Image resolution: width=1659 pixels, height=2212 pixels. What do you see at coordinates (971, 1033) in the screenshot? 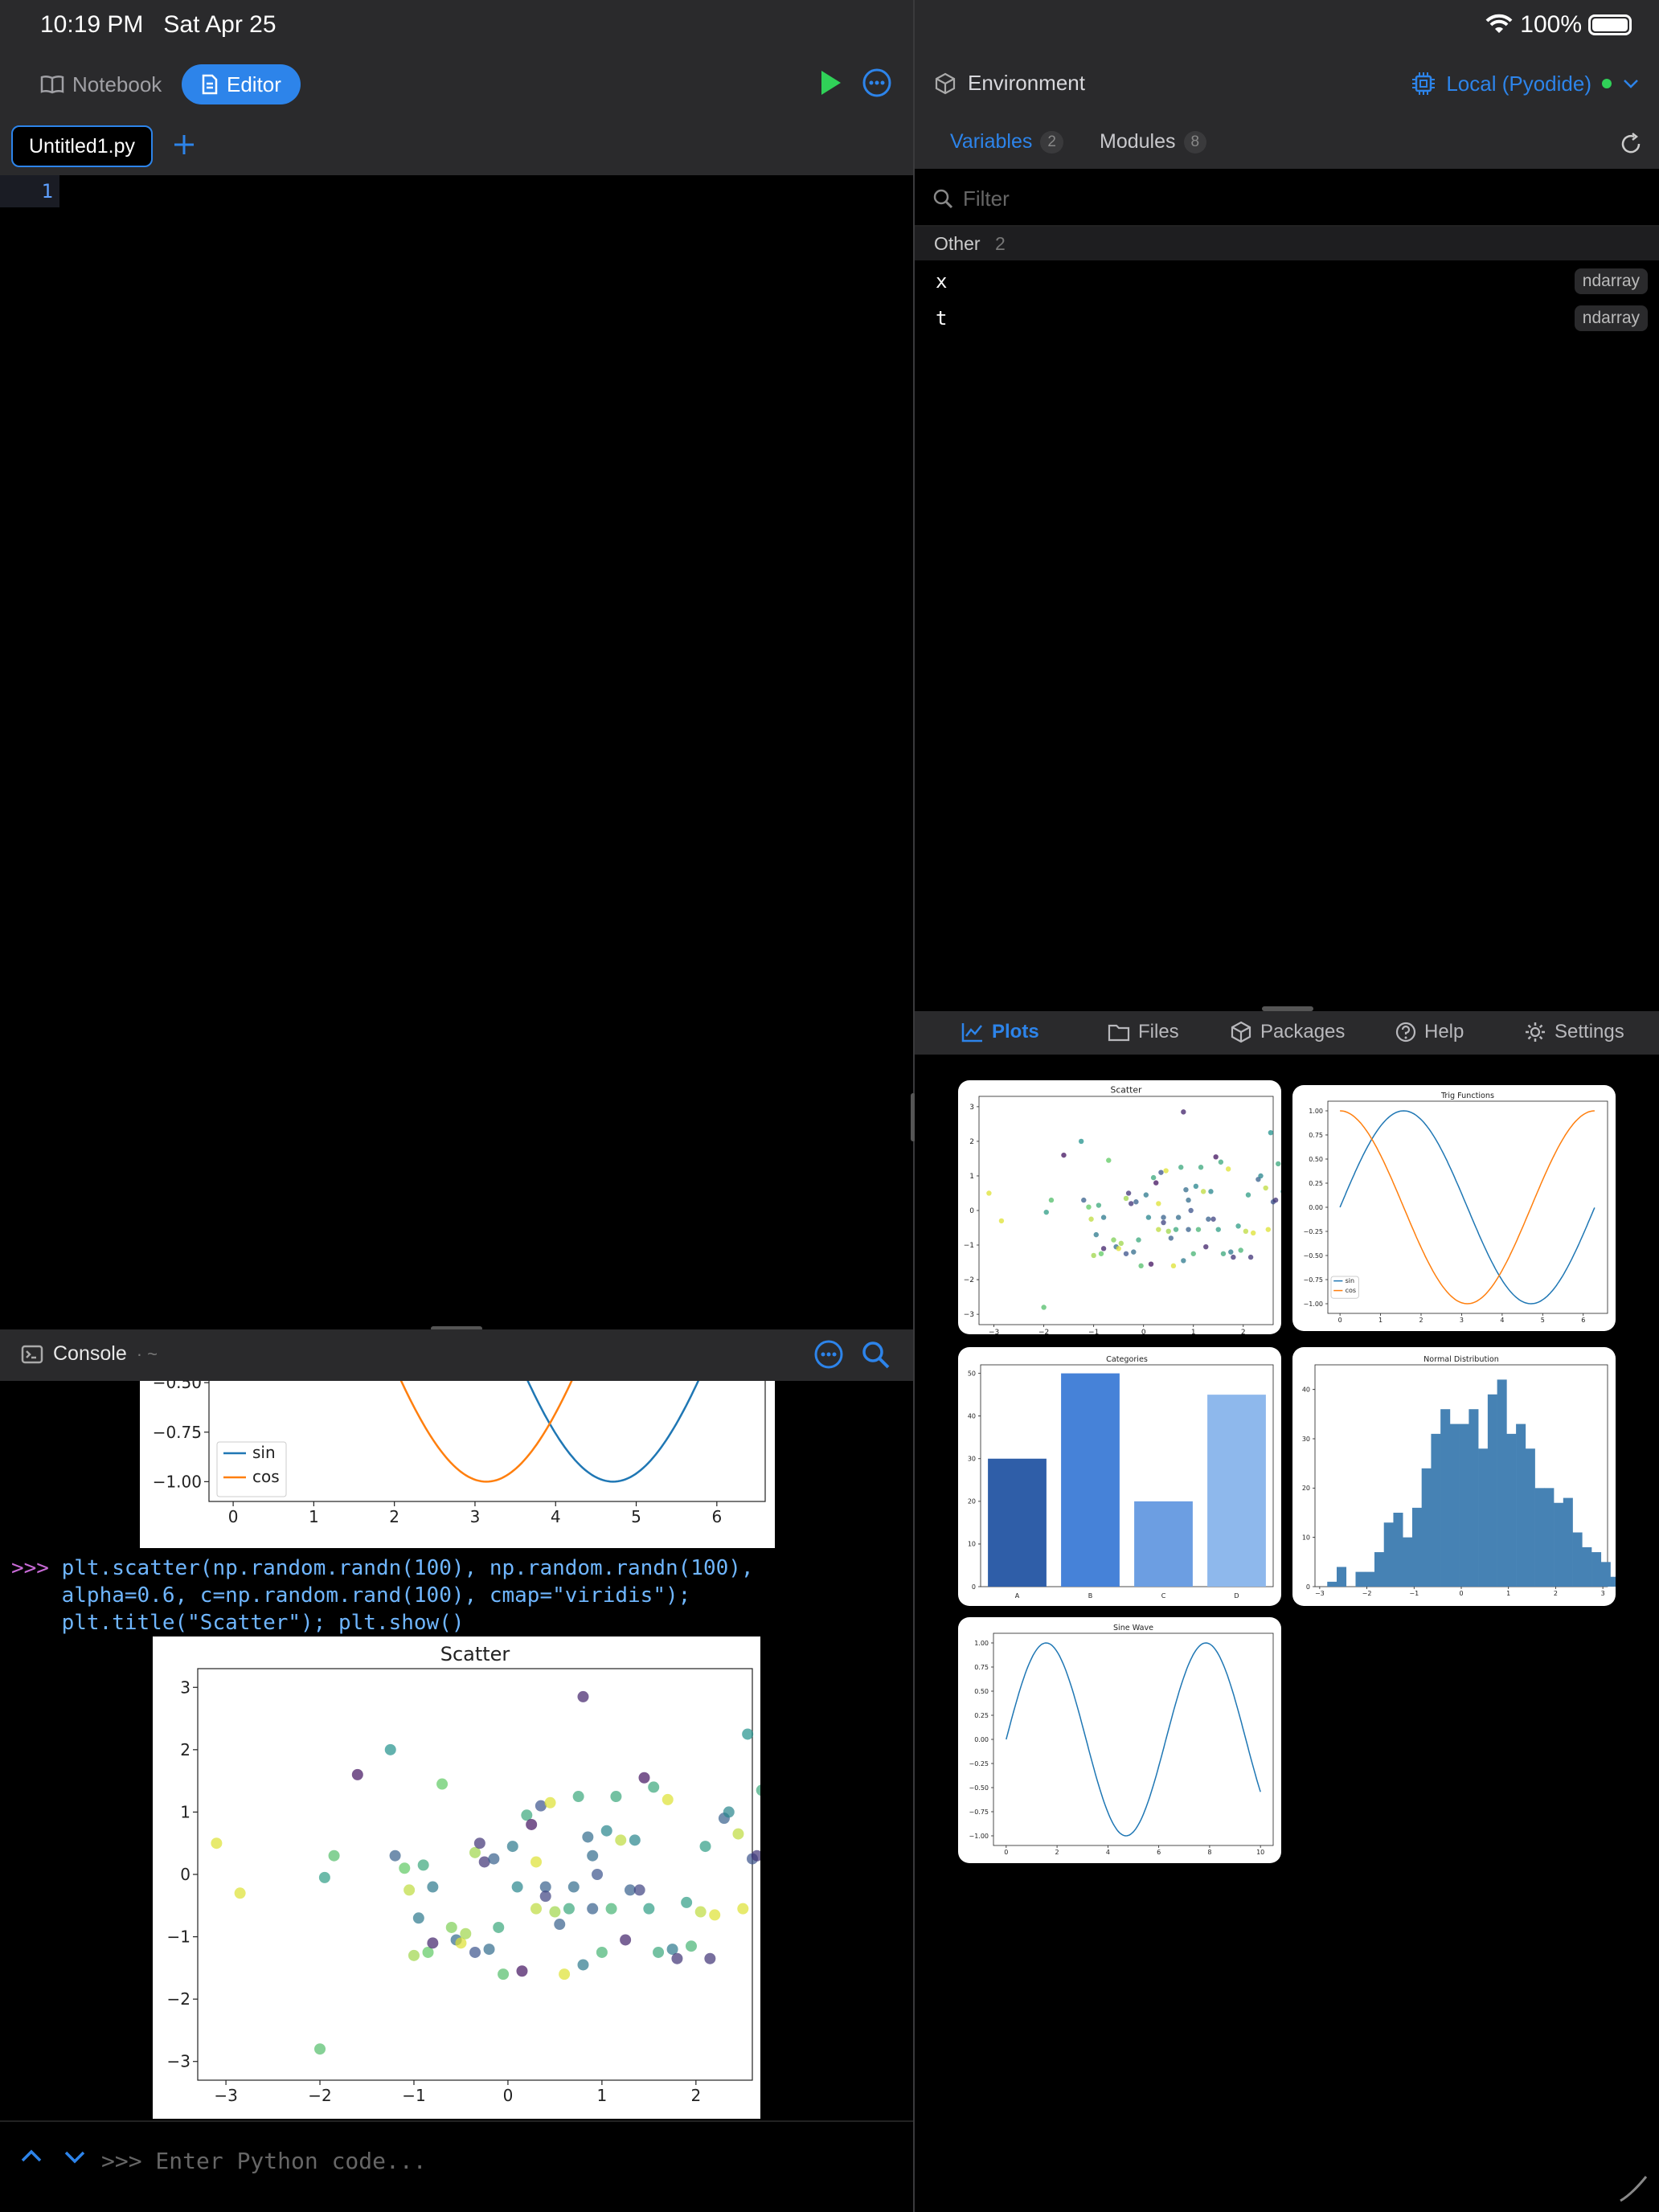
I see `chart-icon` at bounding box center [971, 1033].